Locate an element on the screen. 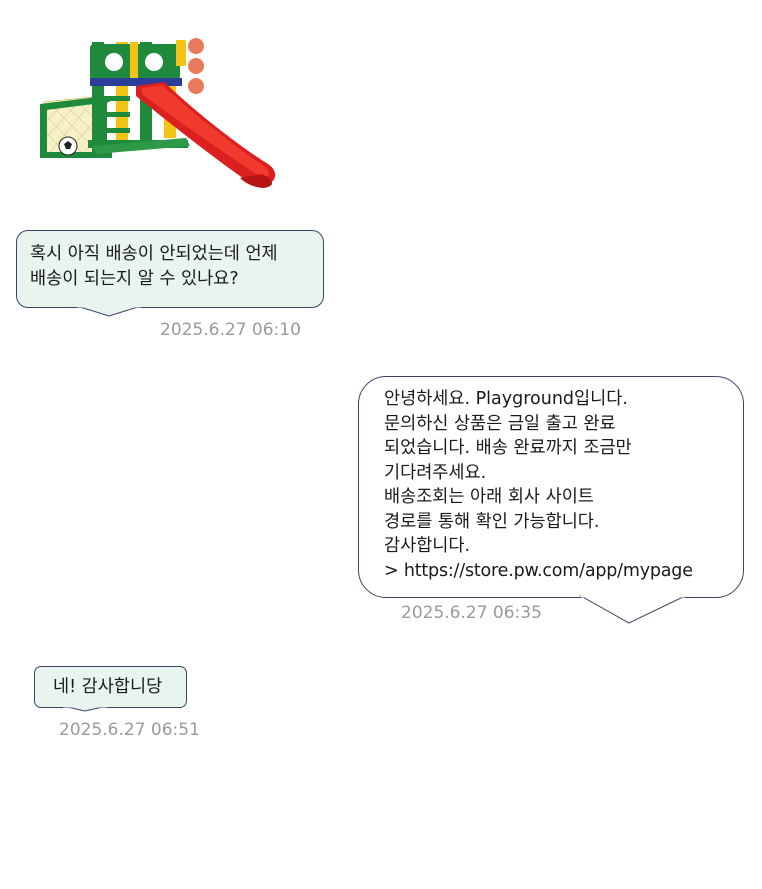 The height and width of the screenshot is (889, 762). message-link-line: > https://store.pw.com/app/mypage is located at coordinates (563, 571).